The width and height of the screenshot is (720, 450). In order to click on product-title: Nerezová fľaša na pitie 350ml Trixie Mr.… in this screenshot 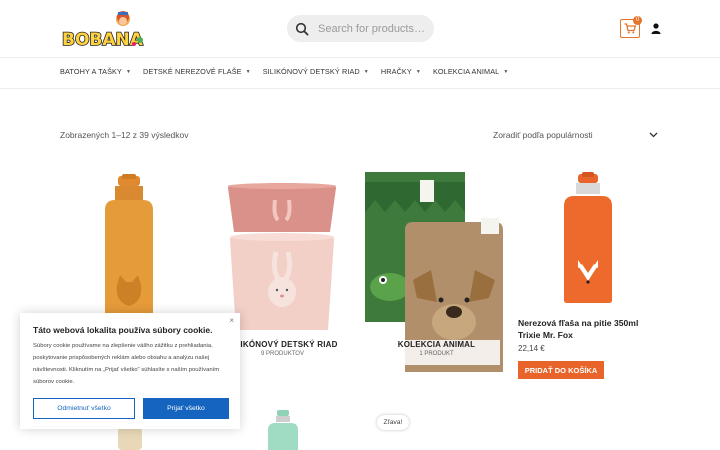, I will do `click(588, 329)`.